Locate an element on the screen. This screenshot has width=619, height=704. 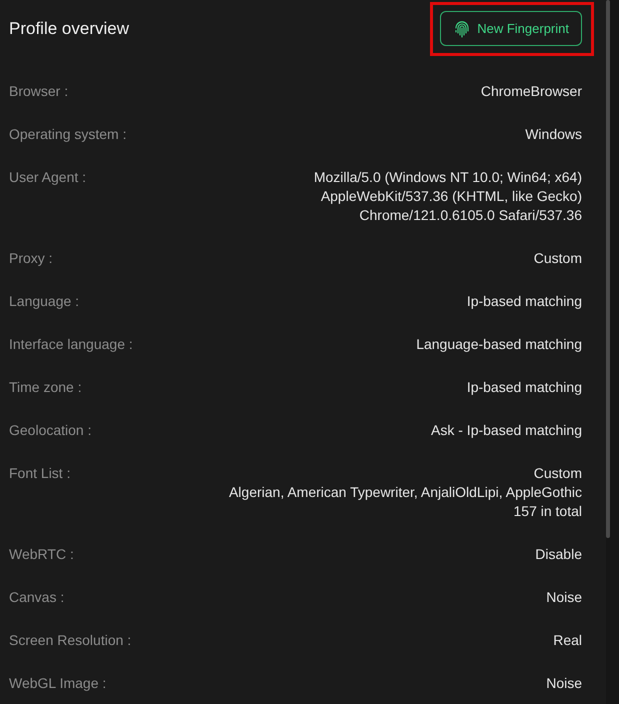
field-value: AppleWebKit/537.36 (KHTML, like Gecko) is located at coordinates (451, 196).